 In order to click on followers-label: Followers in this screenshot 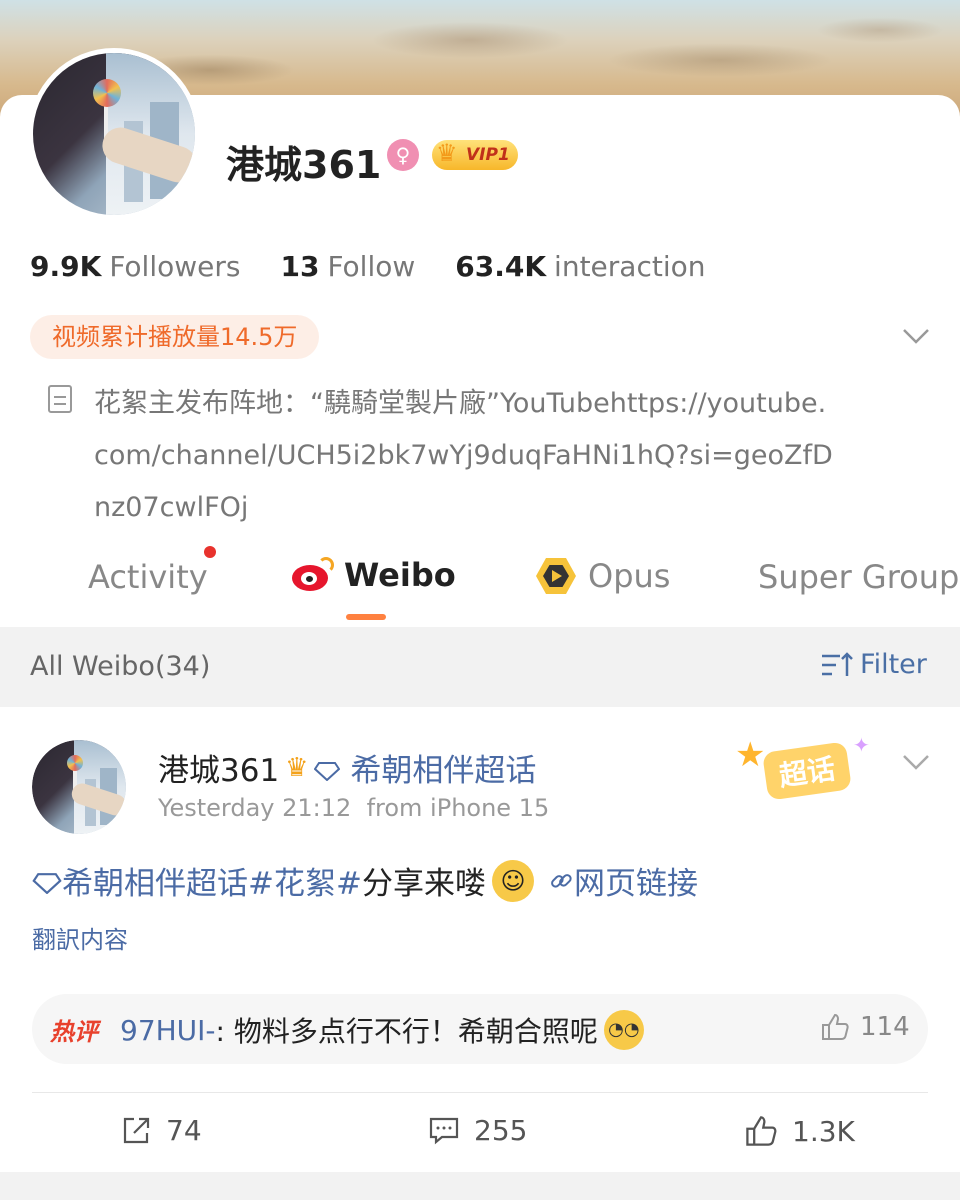, I will do `click(175, 266)`.